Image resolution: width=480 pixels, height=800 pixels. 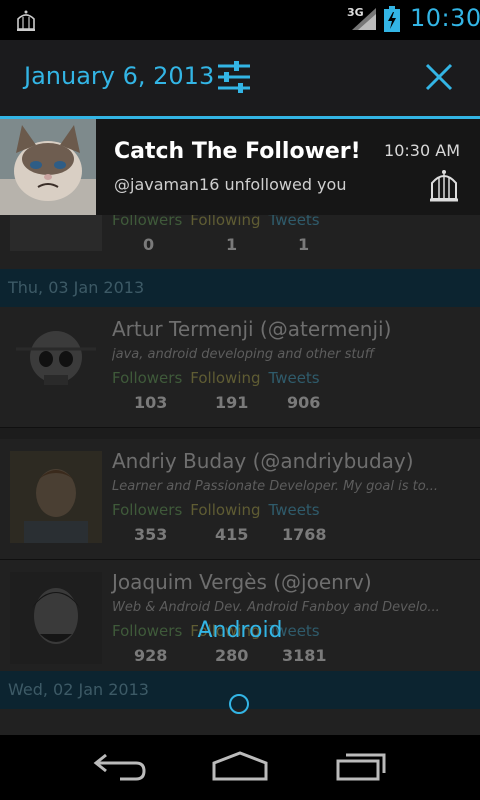 What do you see at coordinates (304, 655) in the screenshot?
I see `tweets-count: 3181` at bounding box center [304, 655].